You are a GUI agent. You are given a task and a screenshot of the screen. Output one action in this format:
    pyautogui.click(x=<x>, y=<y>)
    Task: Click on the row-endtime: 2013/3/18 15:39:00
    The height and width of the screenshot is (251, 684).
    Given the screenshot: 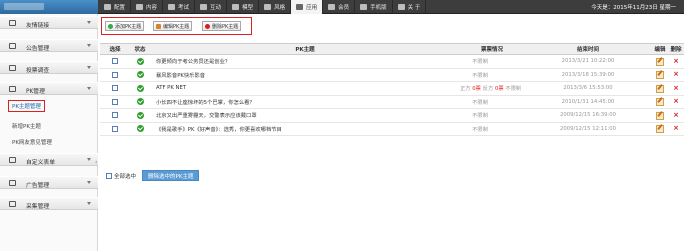 What is the action you would take?
    pyautogui.click(x=588, y=75)
    